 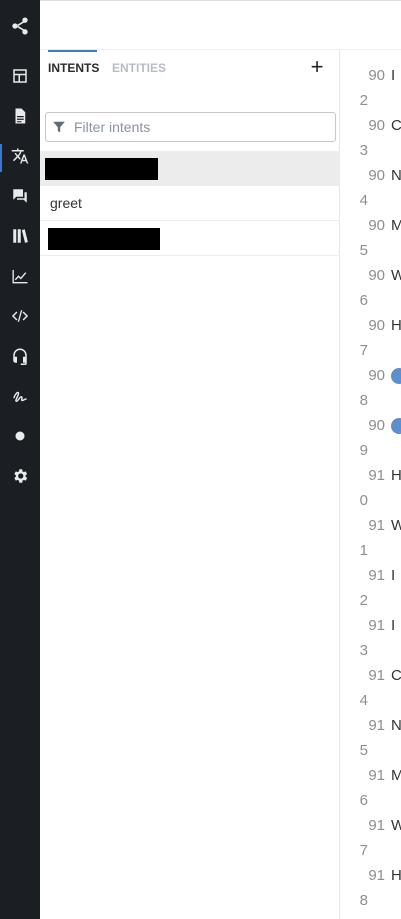 I want to click on sidebar-item-support, so click(x=20, y=358).